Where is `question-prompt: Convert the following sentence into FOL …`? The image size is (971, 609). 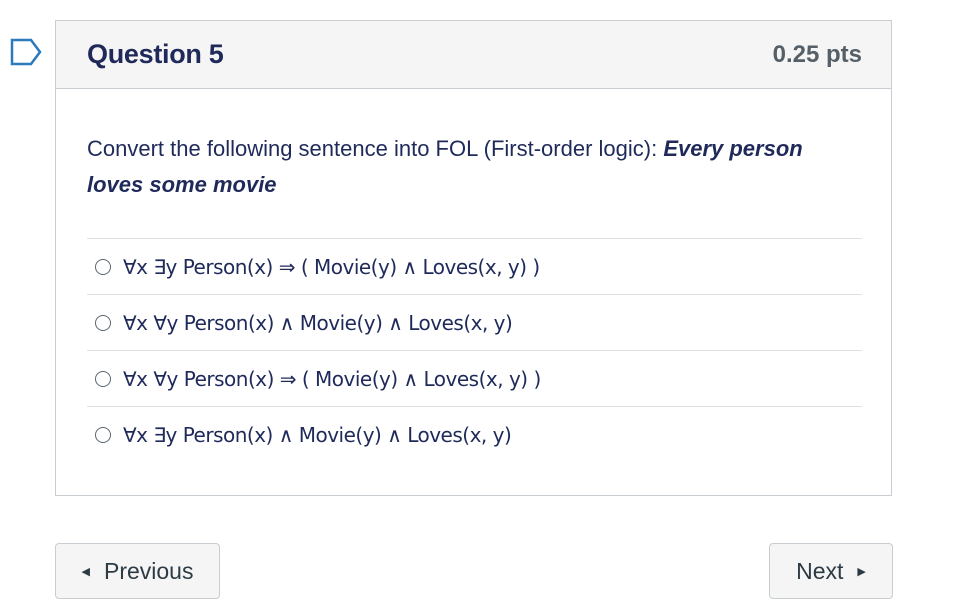 question-prompt: Convert the following sentence into FOL … is located at coordinates (474, 167).